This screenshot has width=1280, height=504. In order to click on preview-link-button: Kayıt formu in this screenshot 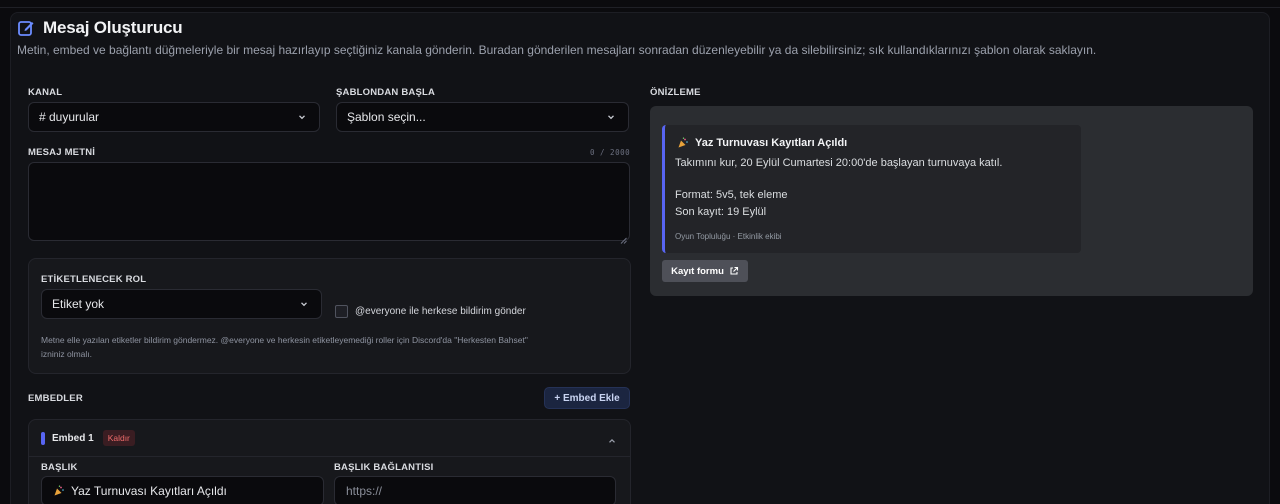, I will do `click(705, 271)`.